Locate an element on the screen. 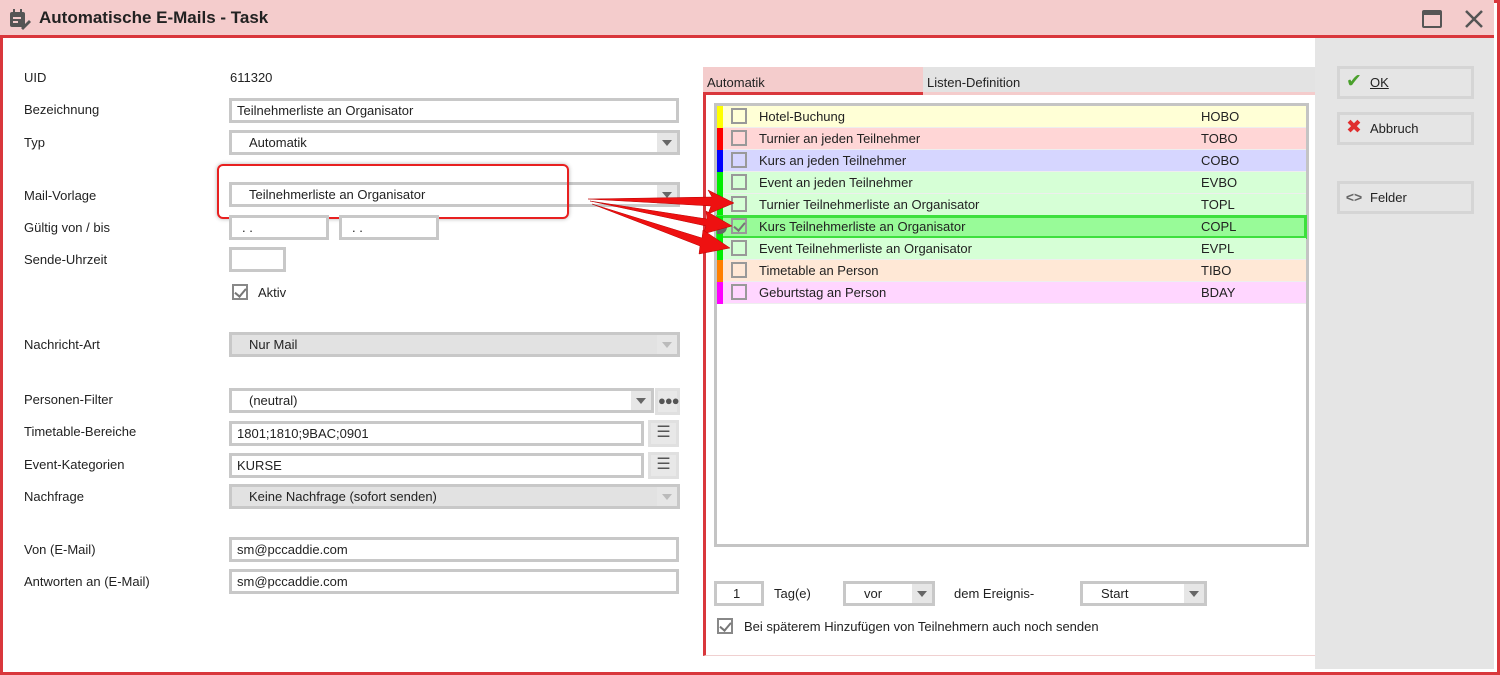 The height and width of the screenshot is (675, 1500). cancel-label: Abbruch is located at coordinates (1394, 128).